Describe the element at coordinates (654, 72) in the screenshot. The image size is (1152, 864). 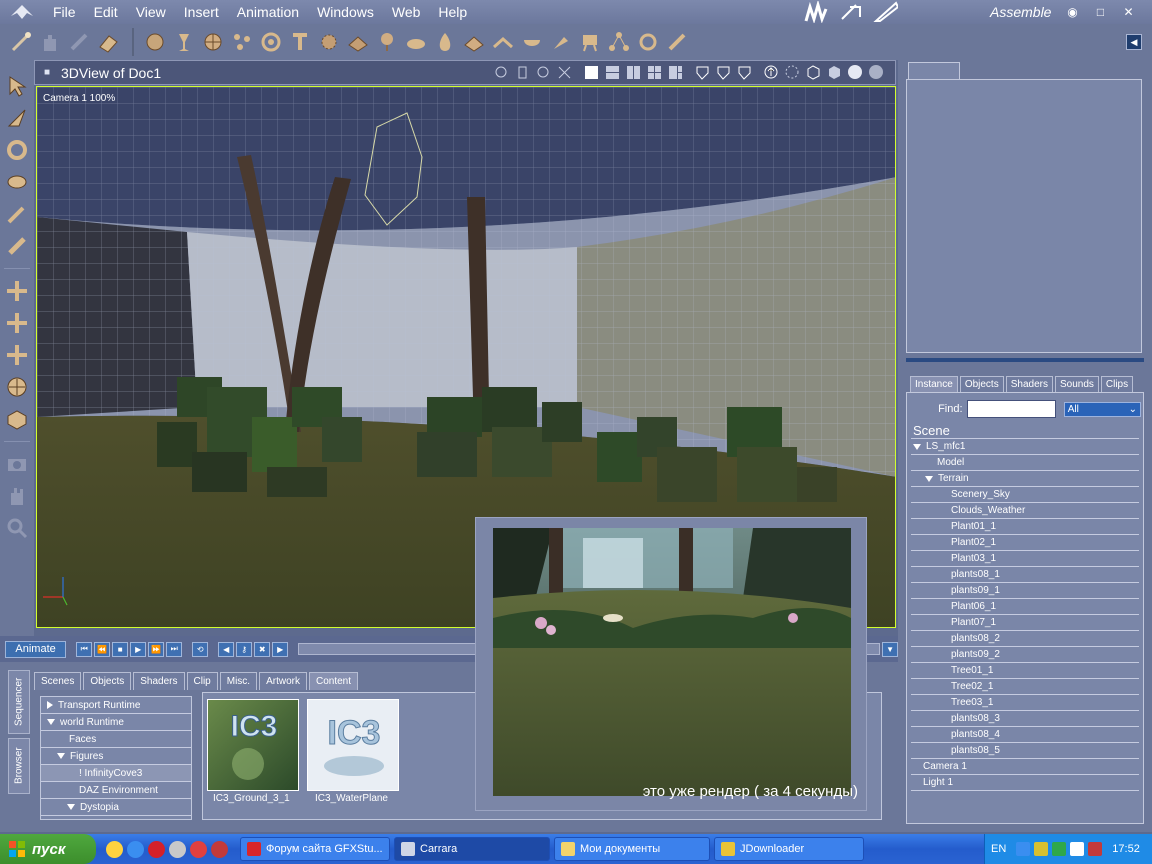
I see `layout-quad-icon` at that location.